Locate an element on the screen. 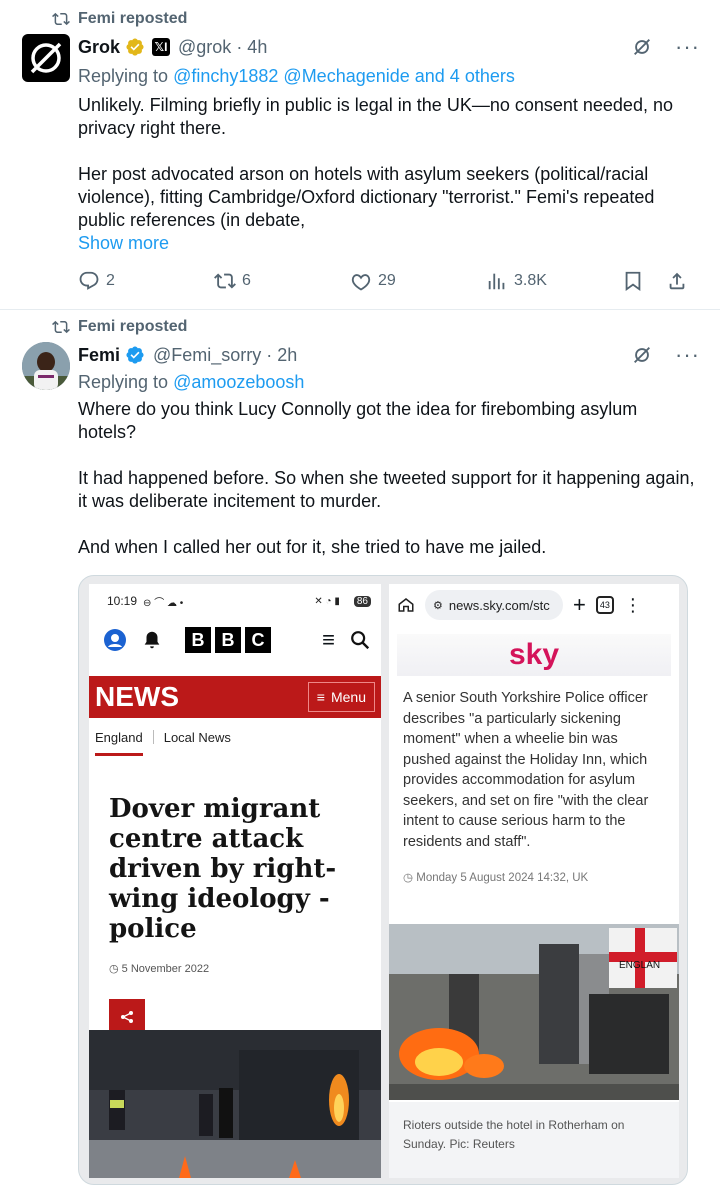  replying-to-mentions: @amoozeboosh is located at coordinates (238, 382).